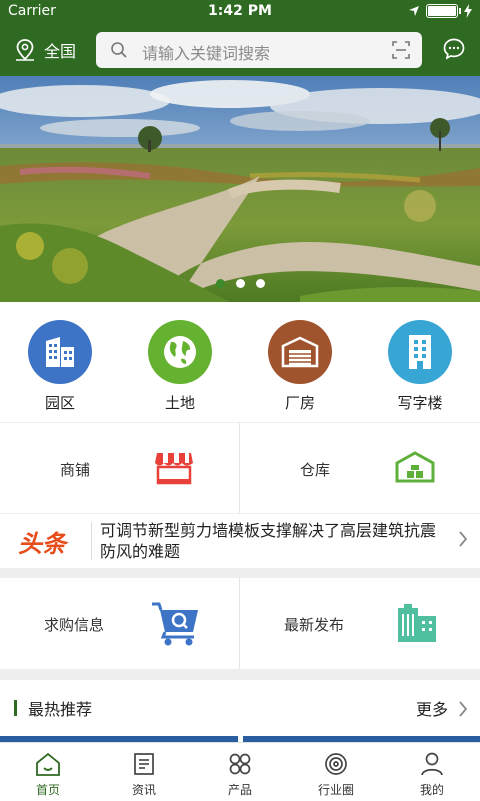  I want to click on shop-entry: 商铺, so click(119, 468).